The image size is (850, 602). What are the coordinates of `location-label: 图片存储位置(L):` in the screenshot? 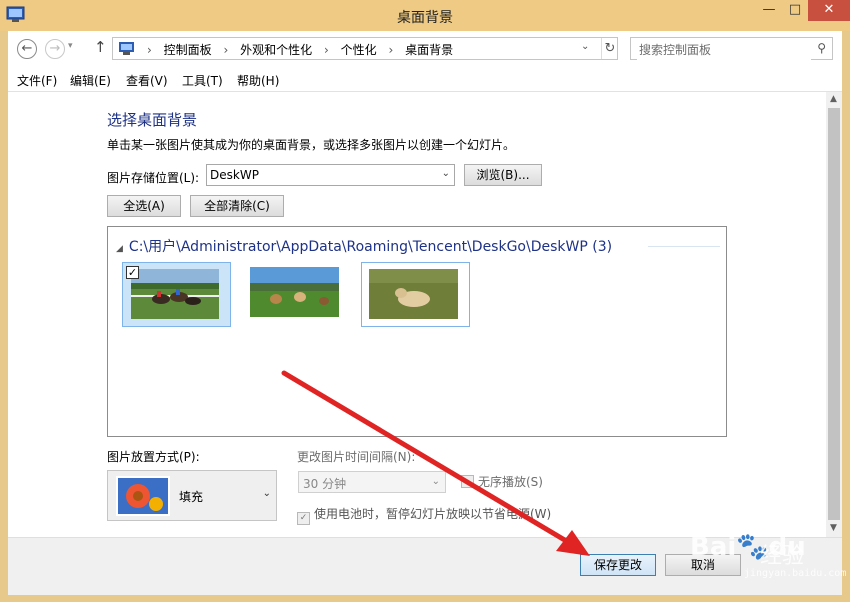 It's located at (153, 178).